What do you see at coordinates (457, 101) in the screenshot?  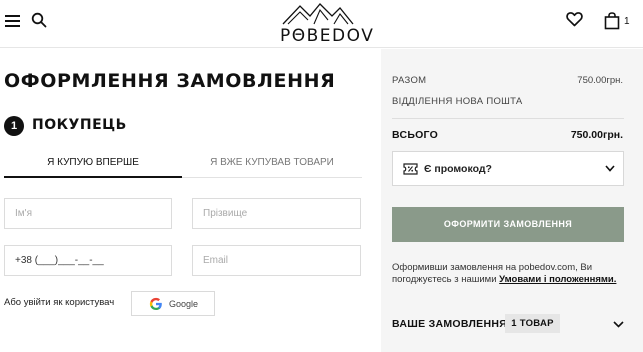 I see `delivery-method-label: ВІДДІЛЕННЯ НОВА ПОШТА` at bounding box center [457, 101].